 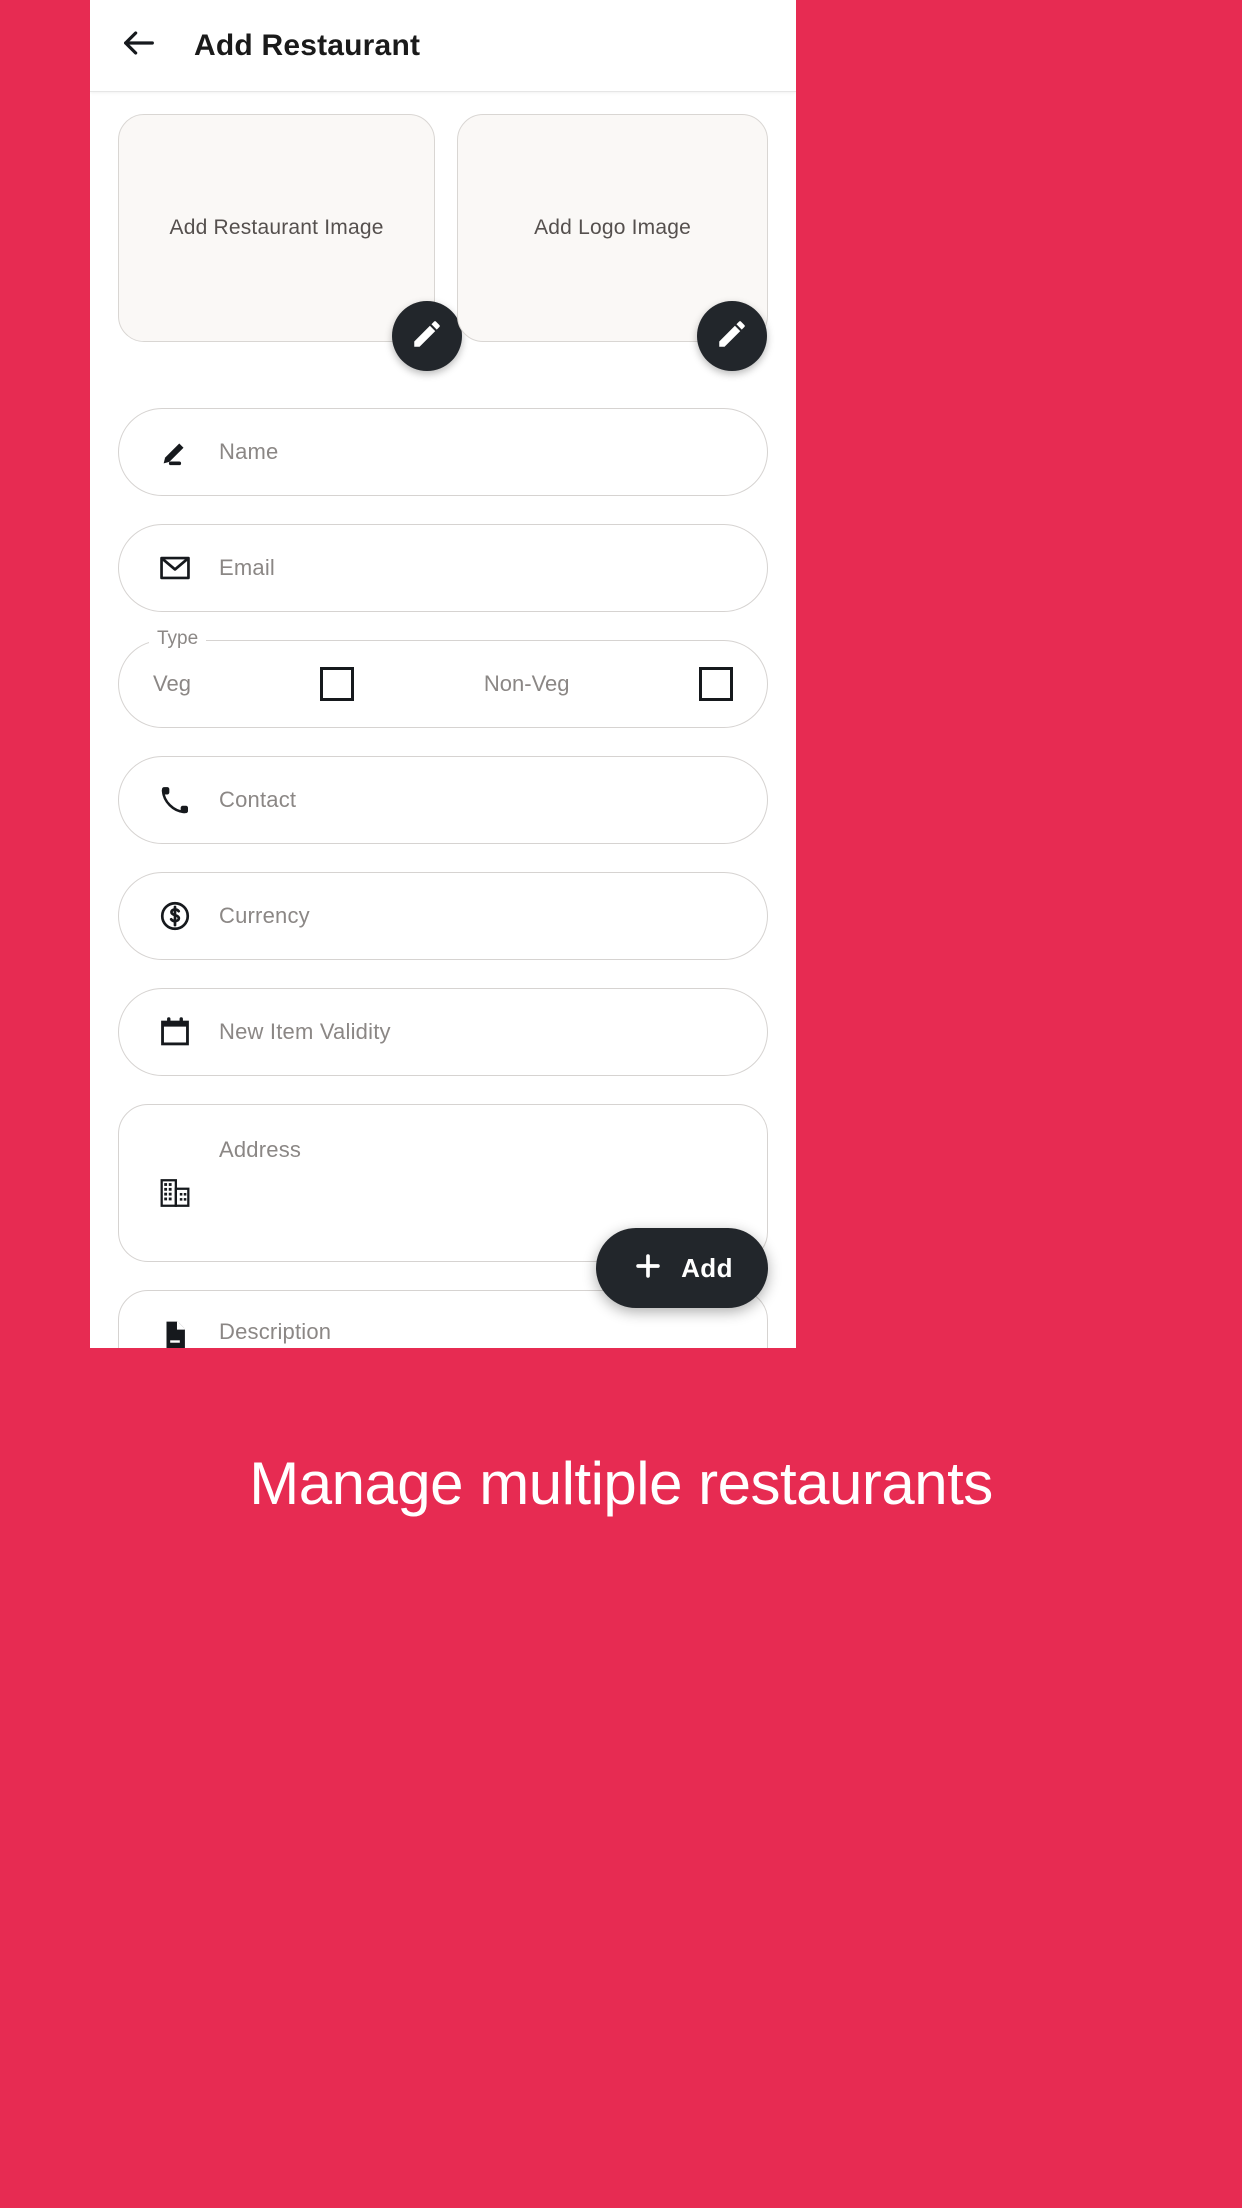 What do you see at coordinates (175, 1032) in the screenshot?
I see `calendar-icon` at bounding box center [175, 1032].